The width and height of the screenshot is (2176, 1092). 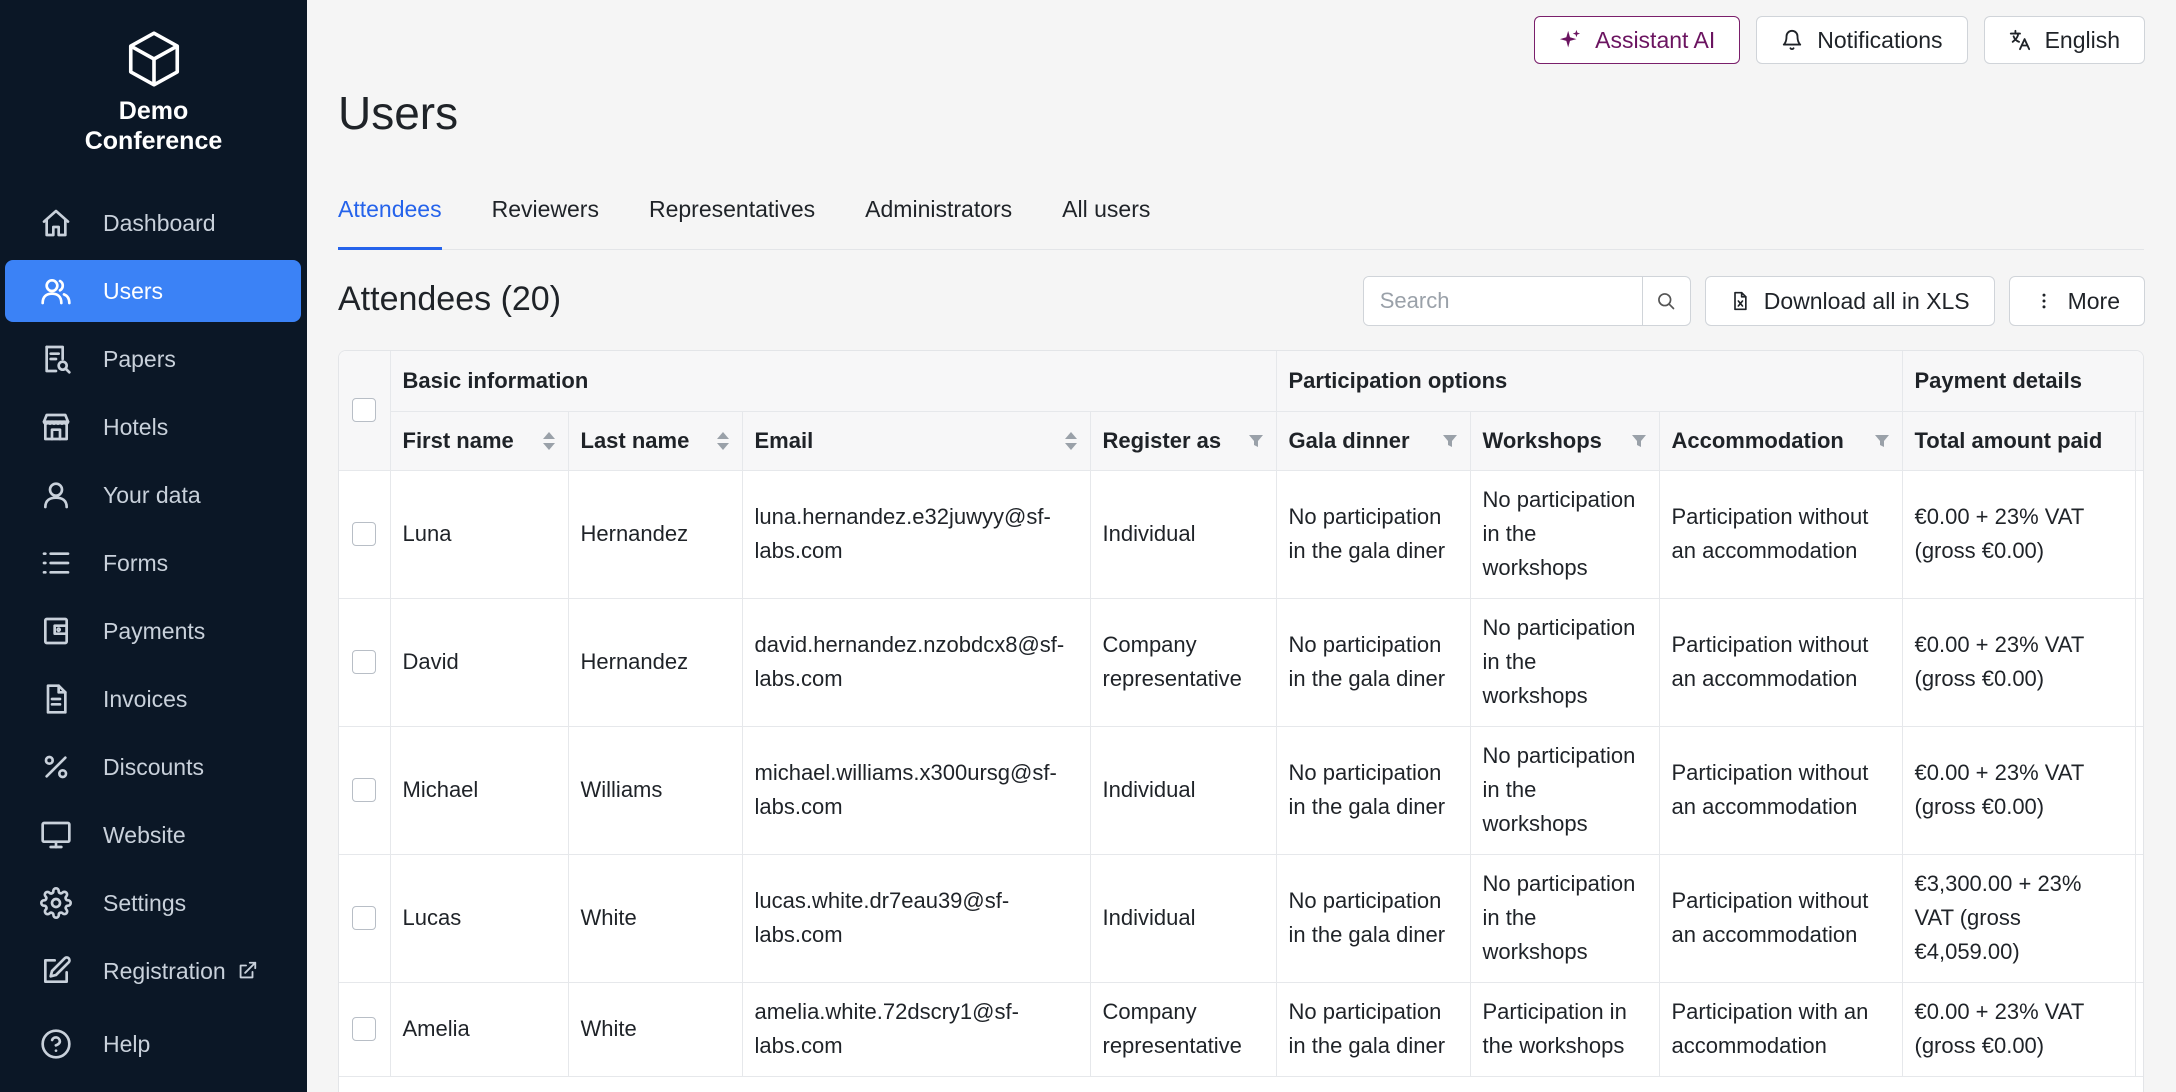 I want to click on app-logo: Demo Conference, so click(x=153, y=92).